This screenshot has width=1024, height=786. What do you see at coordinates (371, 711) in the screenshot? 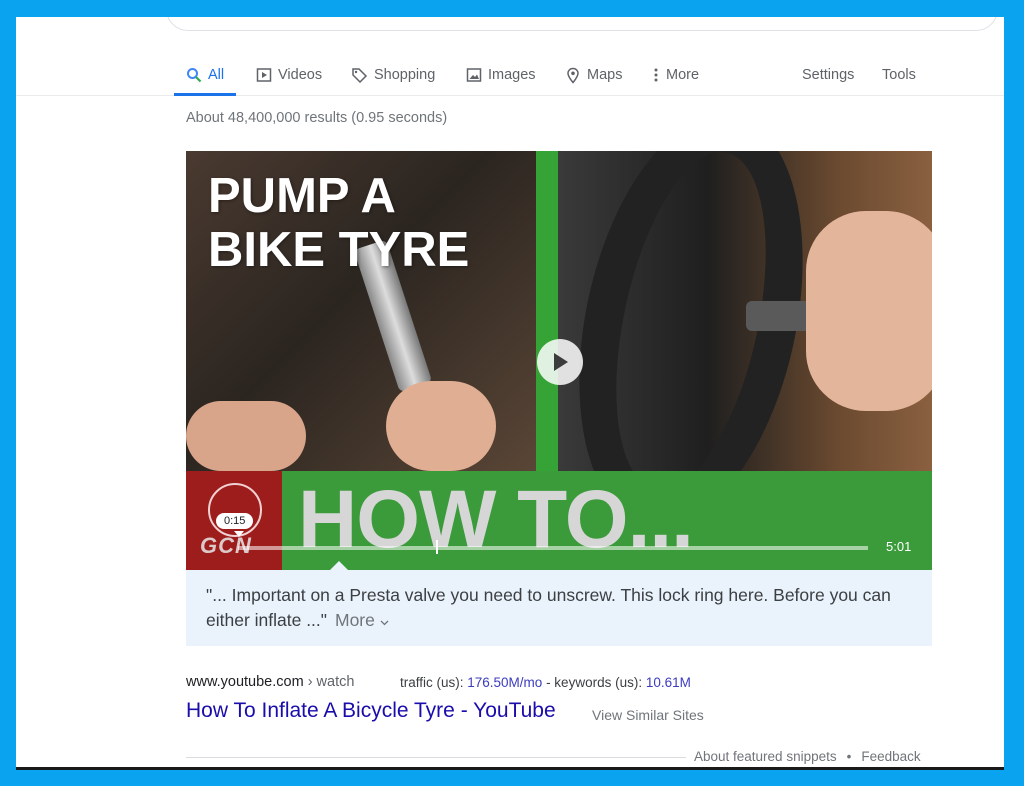
I see `result-title-link: How To Inflate A Bicycle Tyre - YouTube` at bounding box center [371, 711].